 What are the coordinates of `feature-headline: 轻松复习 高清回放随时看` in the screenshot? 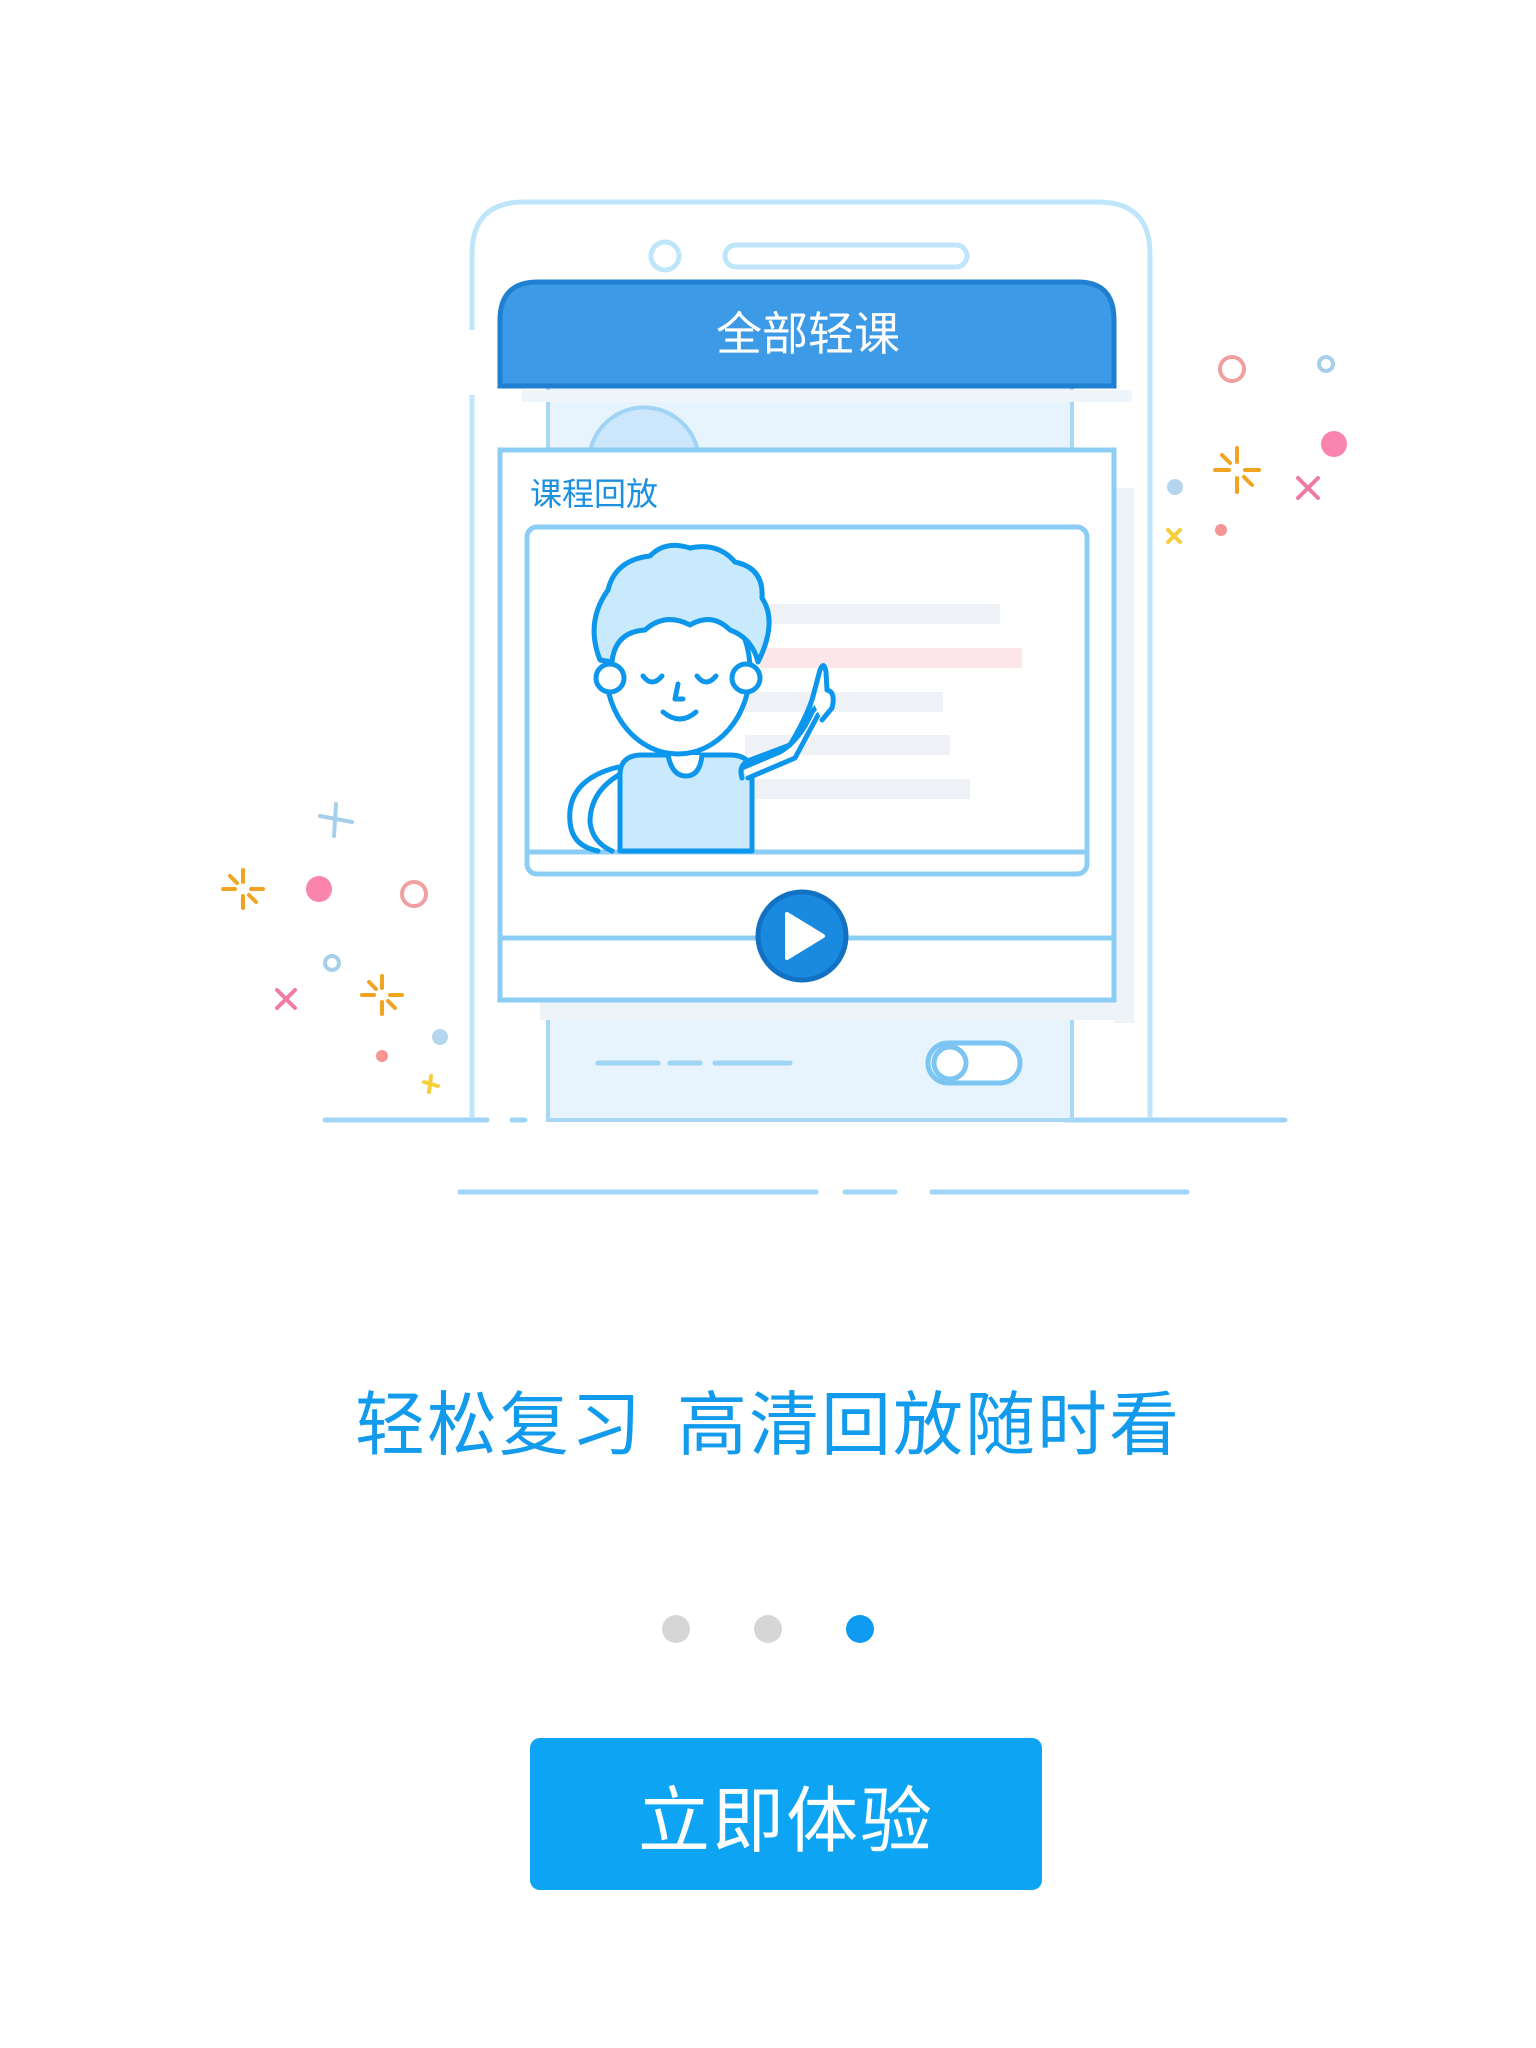 It's located at (768, 1425).